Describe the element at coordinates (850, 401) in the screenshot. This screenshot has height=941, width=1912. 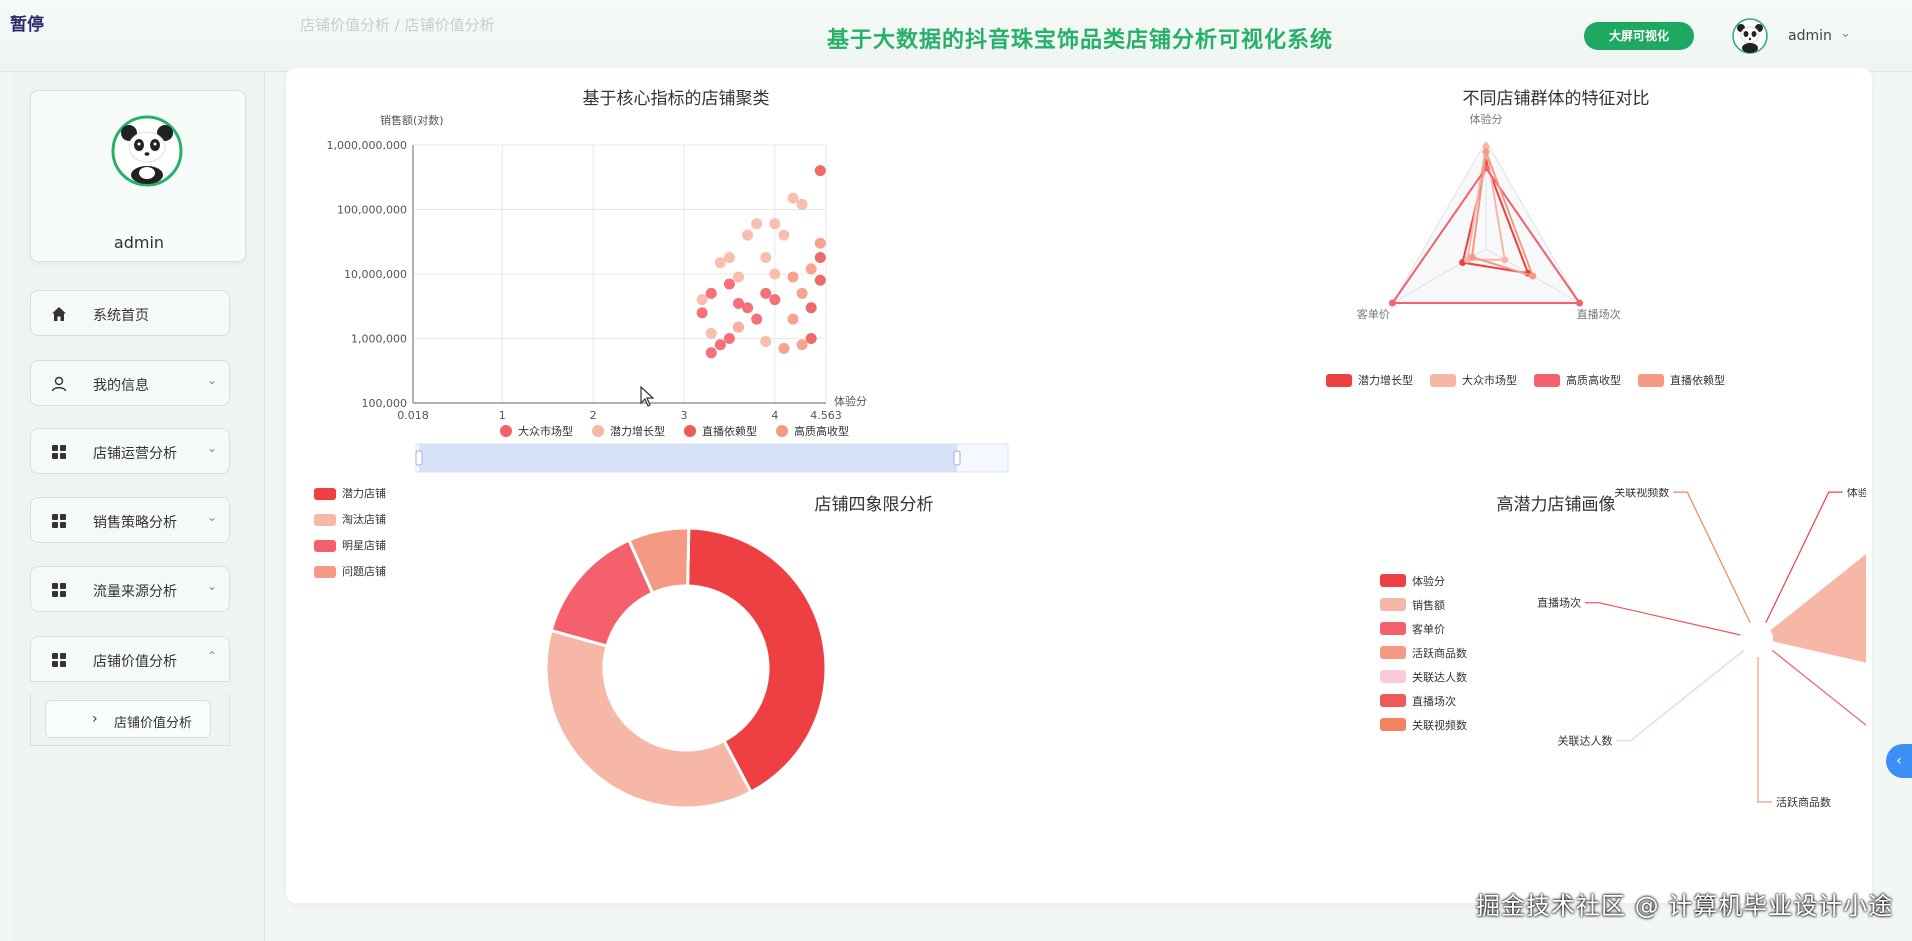
I see `x-axis-title: 体验分` at that location.